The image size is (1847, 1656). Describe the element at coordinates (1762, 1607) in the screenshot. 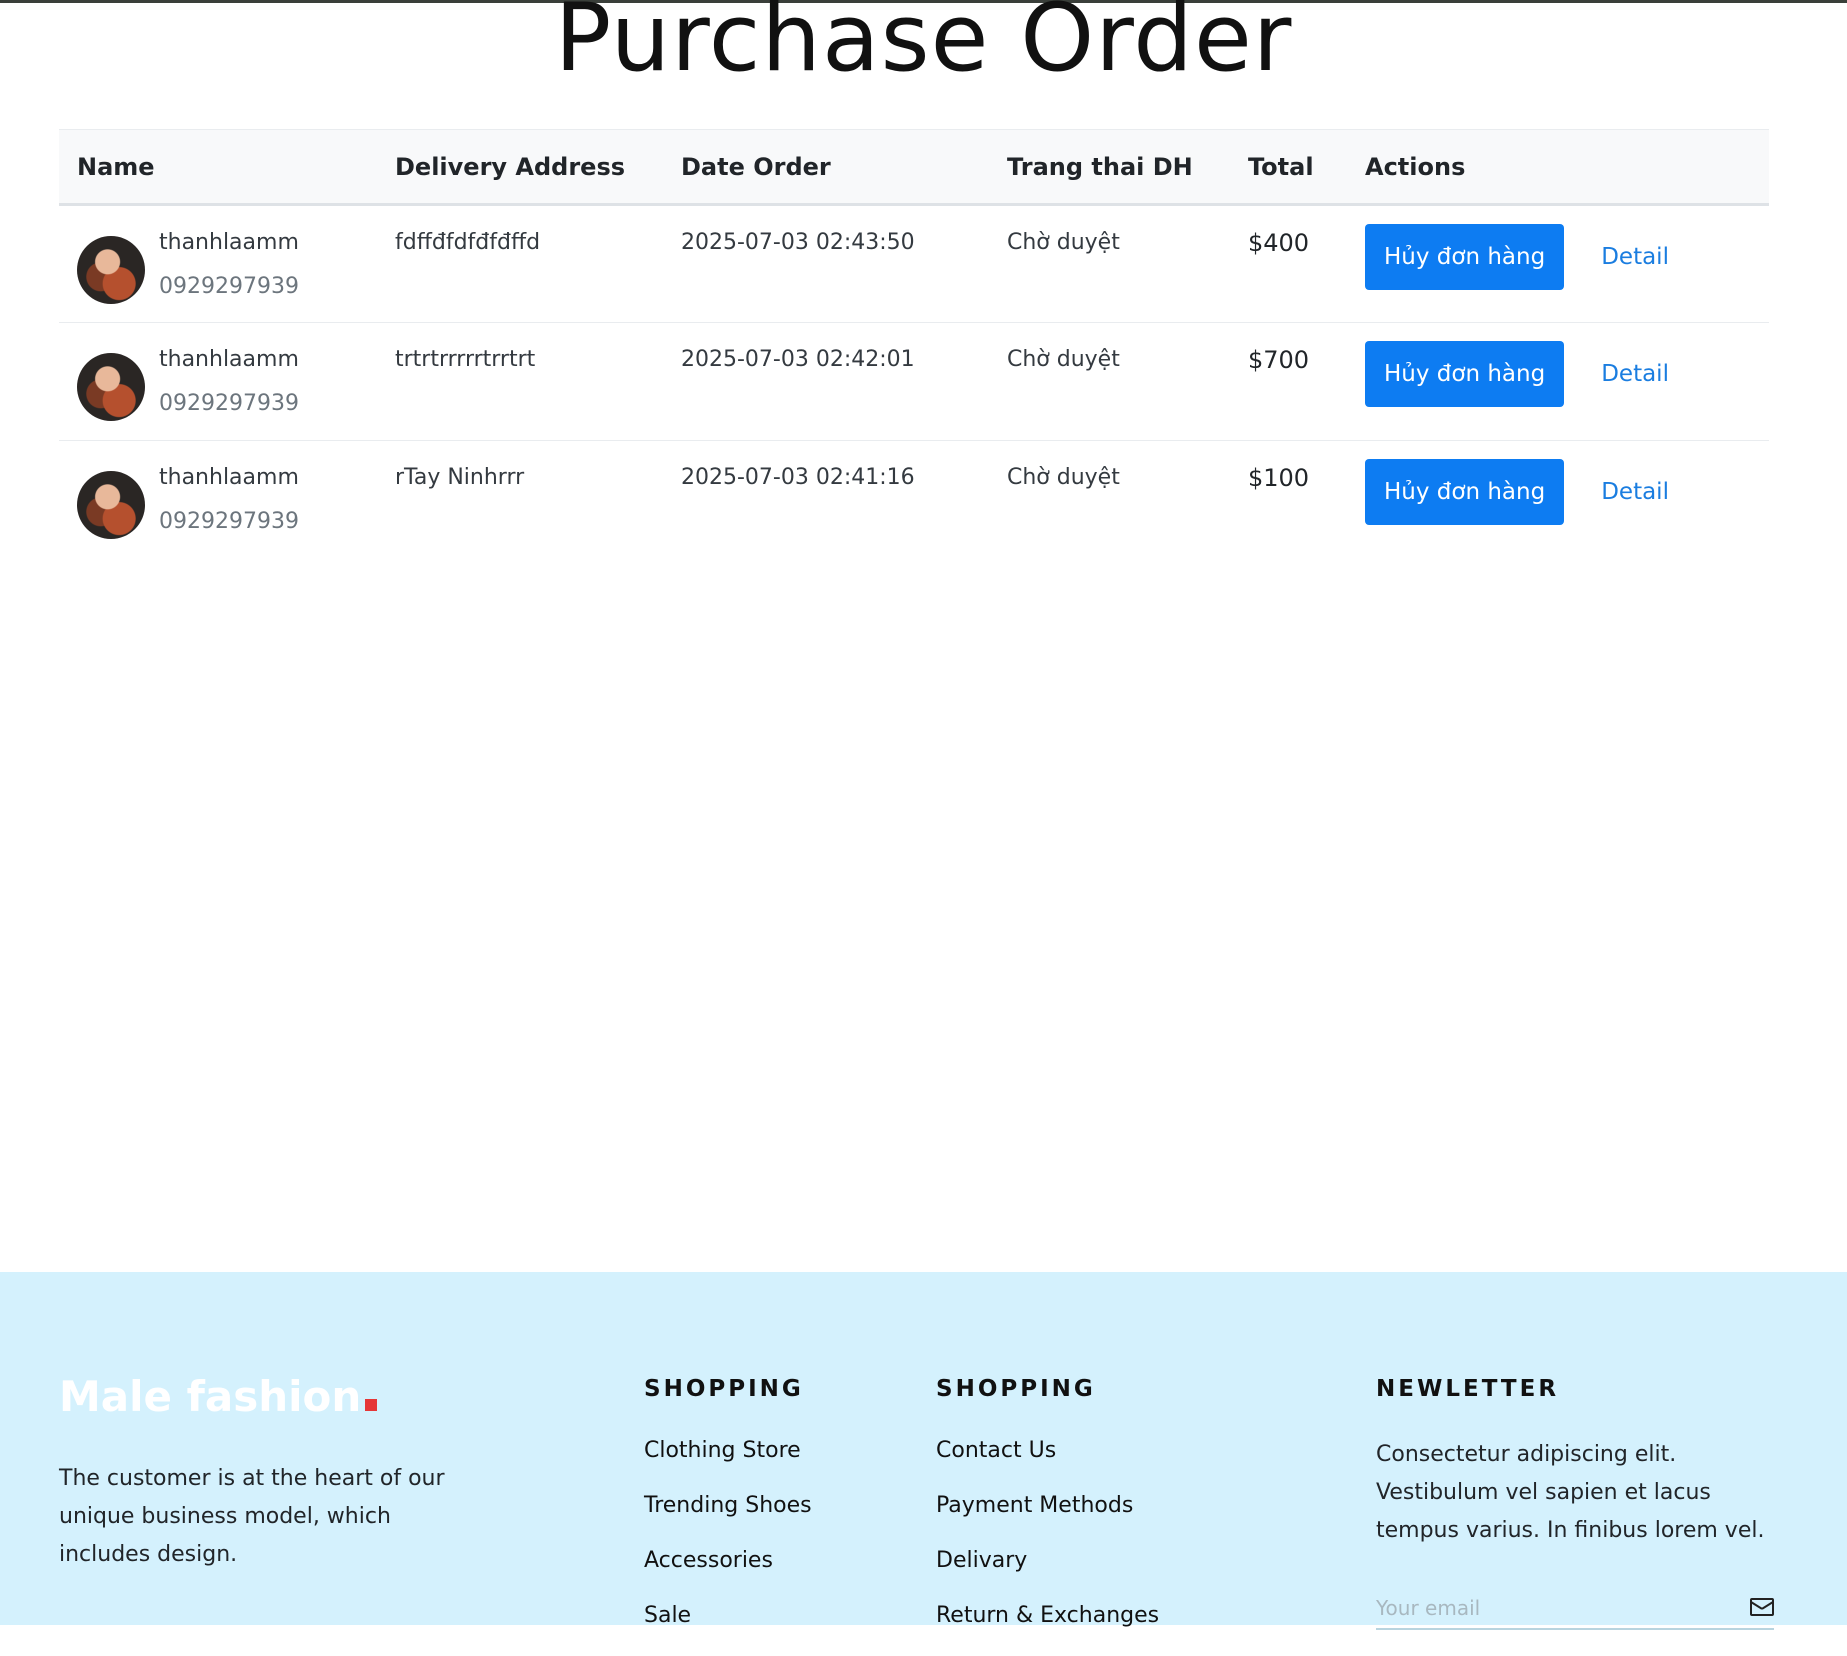

I see `envelope-icon` at that location.